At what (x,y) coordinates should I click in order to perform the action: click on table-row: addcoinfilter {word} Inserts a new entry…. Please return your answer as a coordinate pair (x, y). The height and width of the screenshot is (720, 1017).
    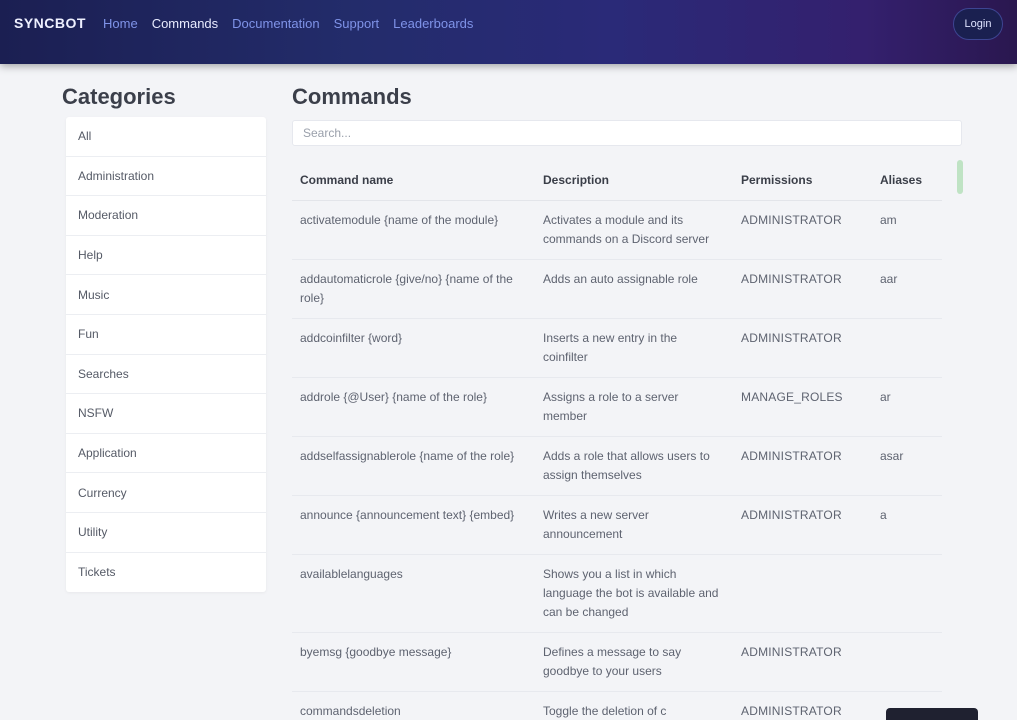
    Looking at the image, I should click on (617, 348).